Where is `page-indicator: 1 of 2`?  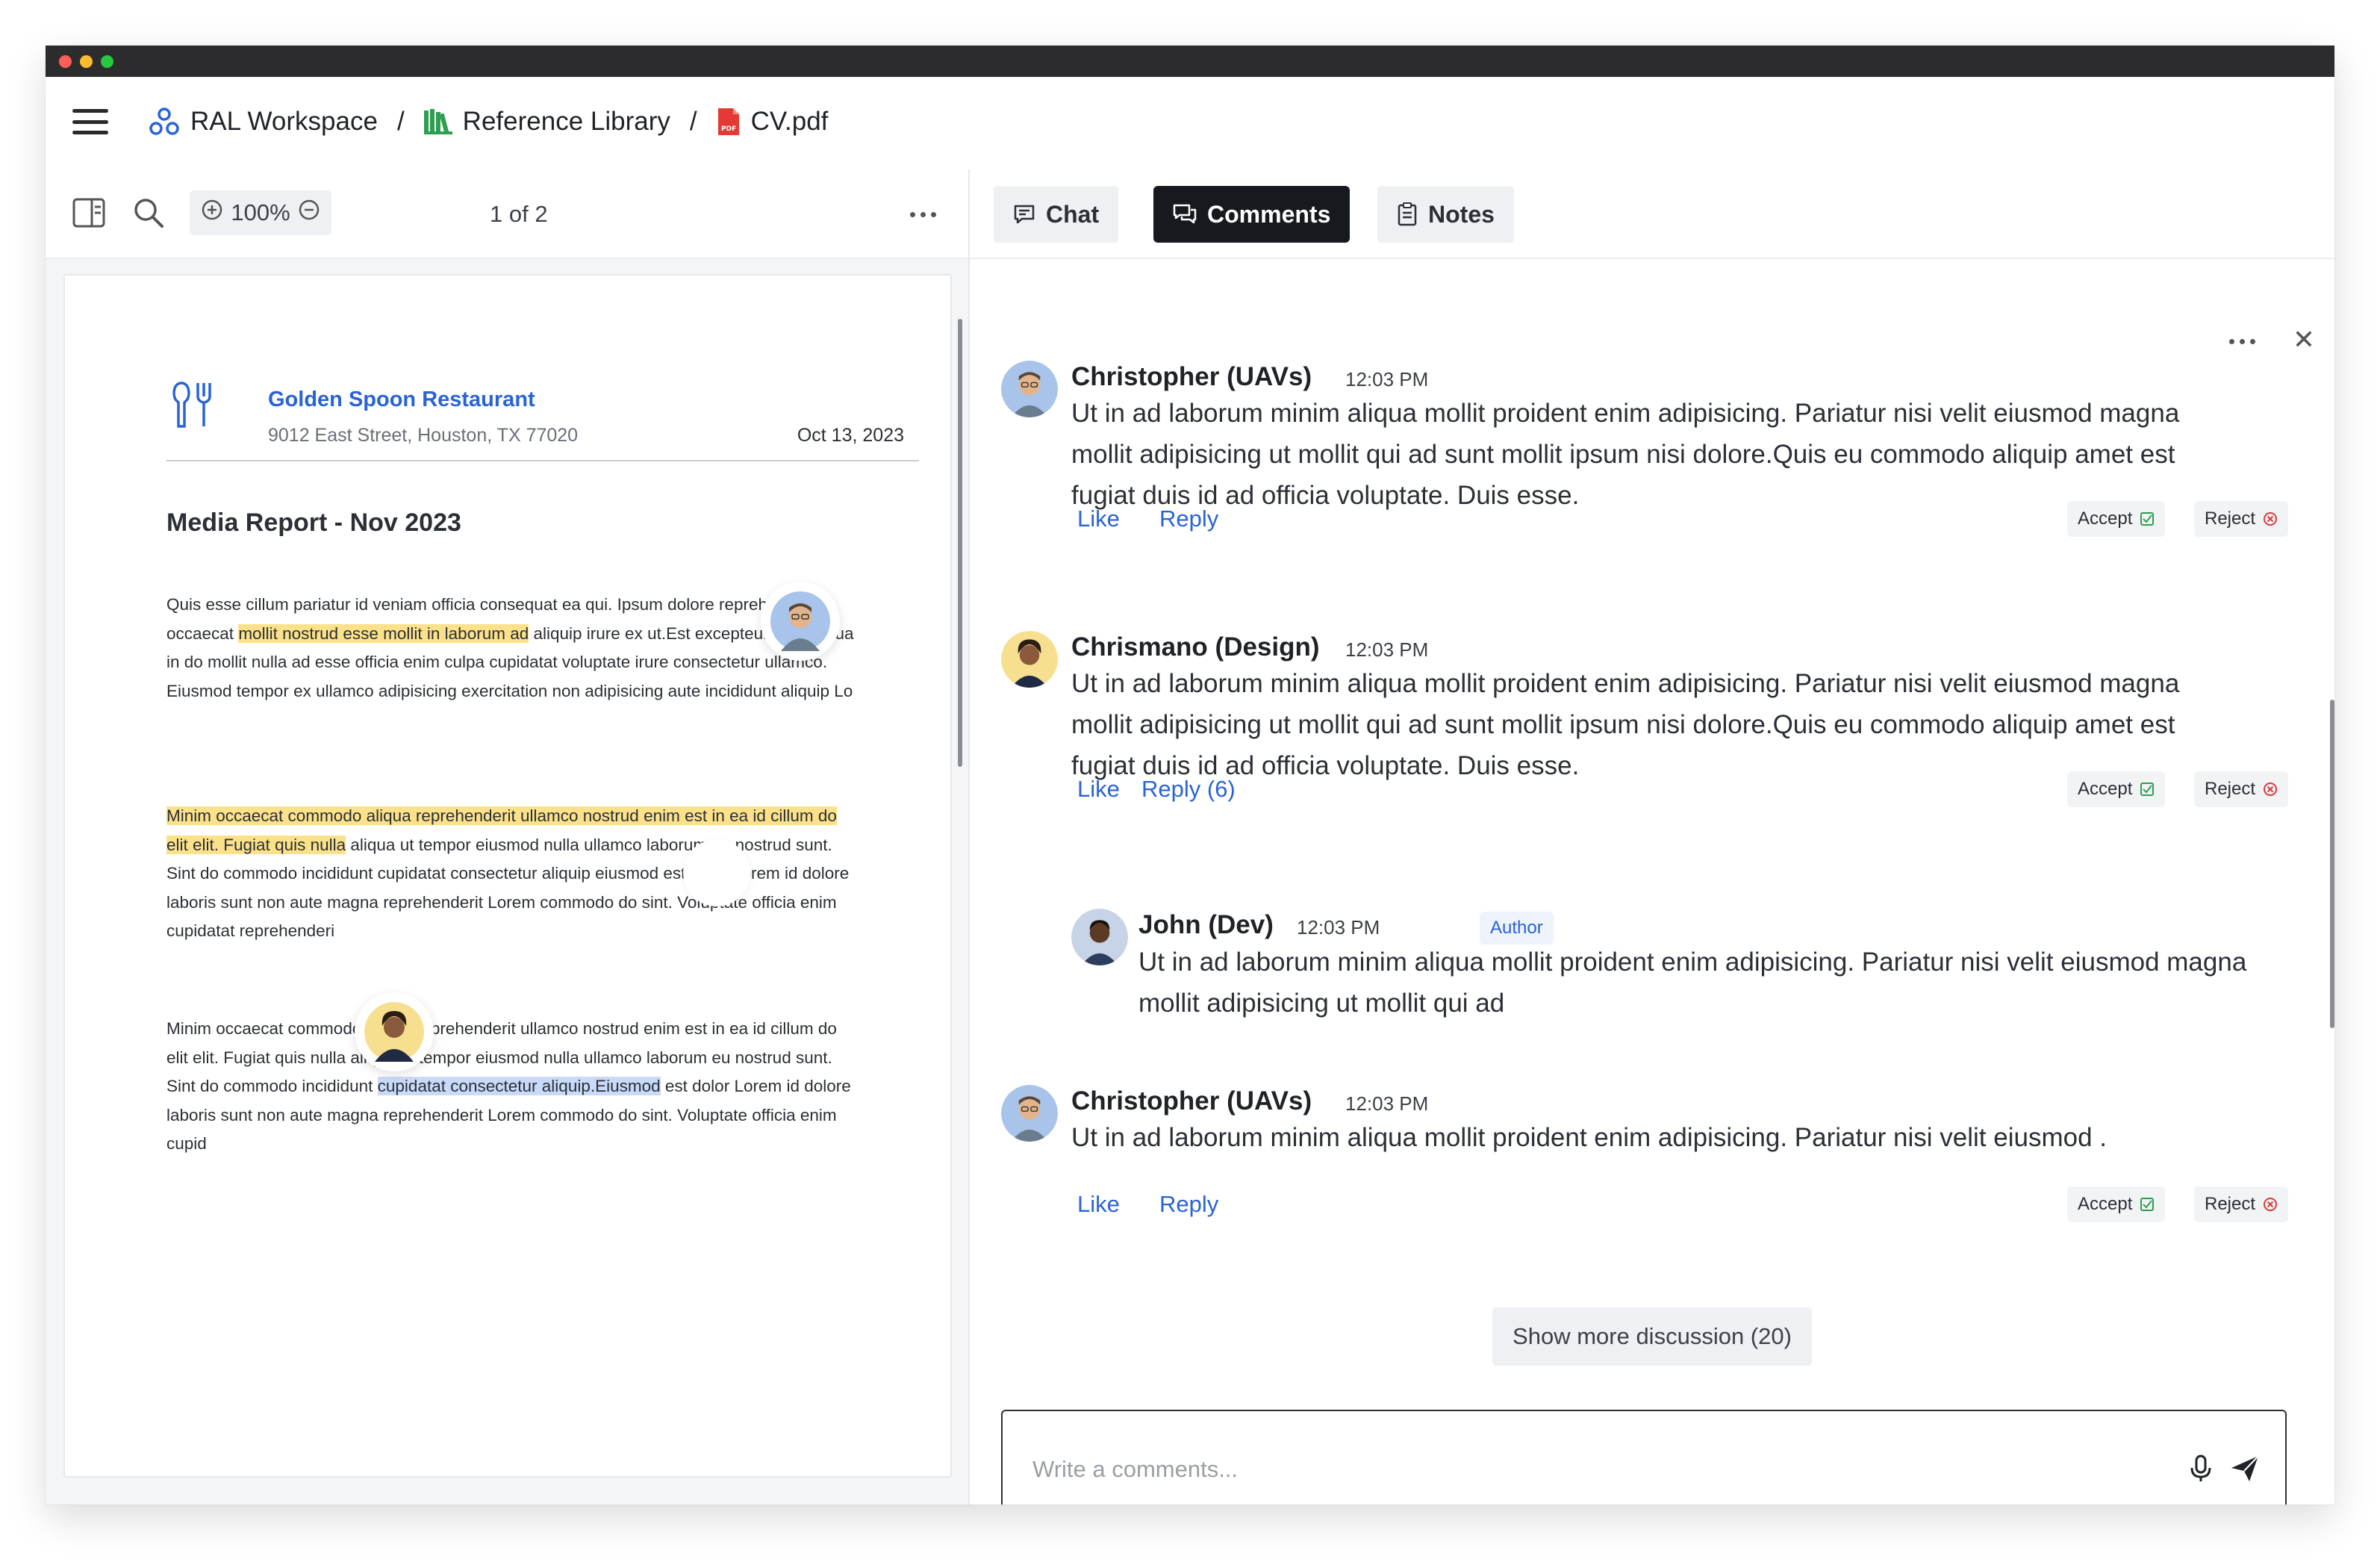 page-indicator: 1 of 2 is located at coordinates (519, 214).